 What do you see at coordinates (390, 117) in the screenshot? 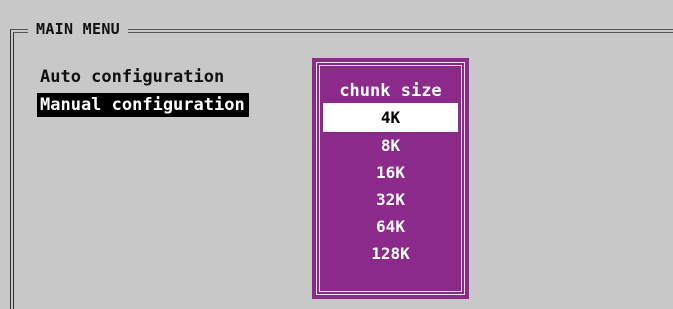
I see `chunk-option-4k: 4K` at bounding box center [390, 117].